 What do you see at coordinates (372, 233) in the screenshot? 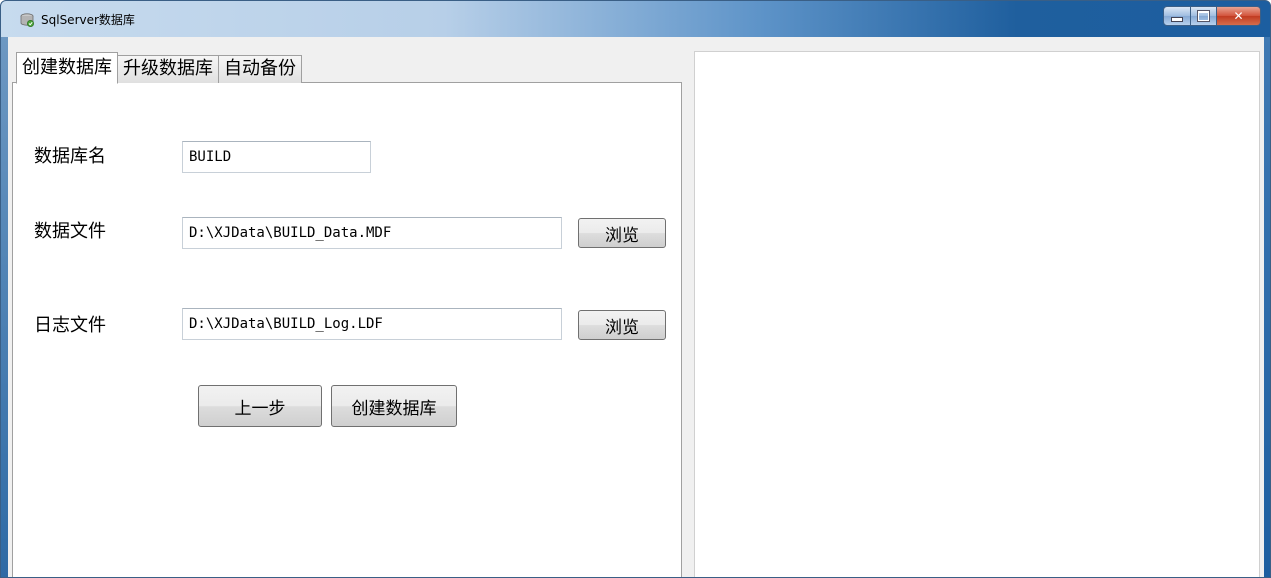
I see `data-file-input: D:\XJData\BUILD_Data.MDF` at bounding box center [372, 233].